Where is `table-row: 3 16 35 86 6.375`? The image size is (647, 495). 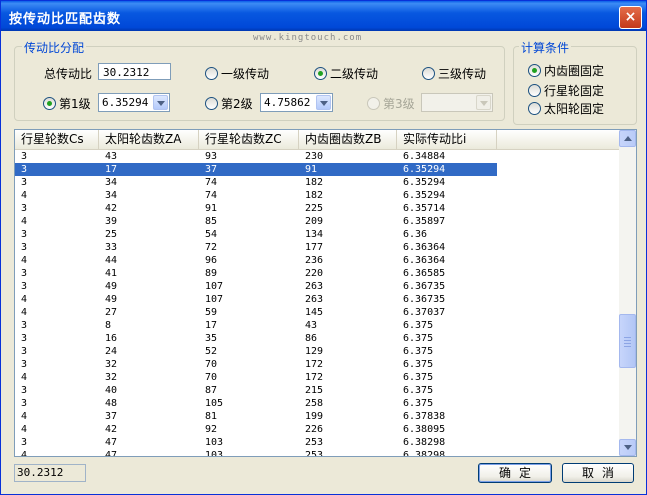 table-row: 3 16 35 86 6.375 is located at coordinates (256, 338).